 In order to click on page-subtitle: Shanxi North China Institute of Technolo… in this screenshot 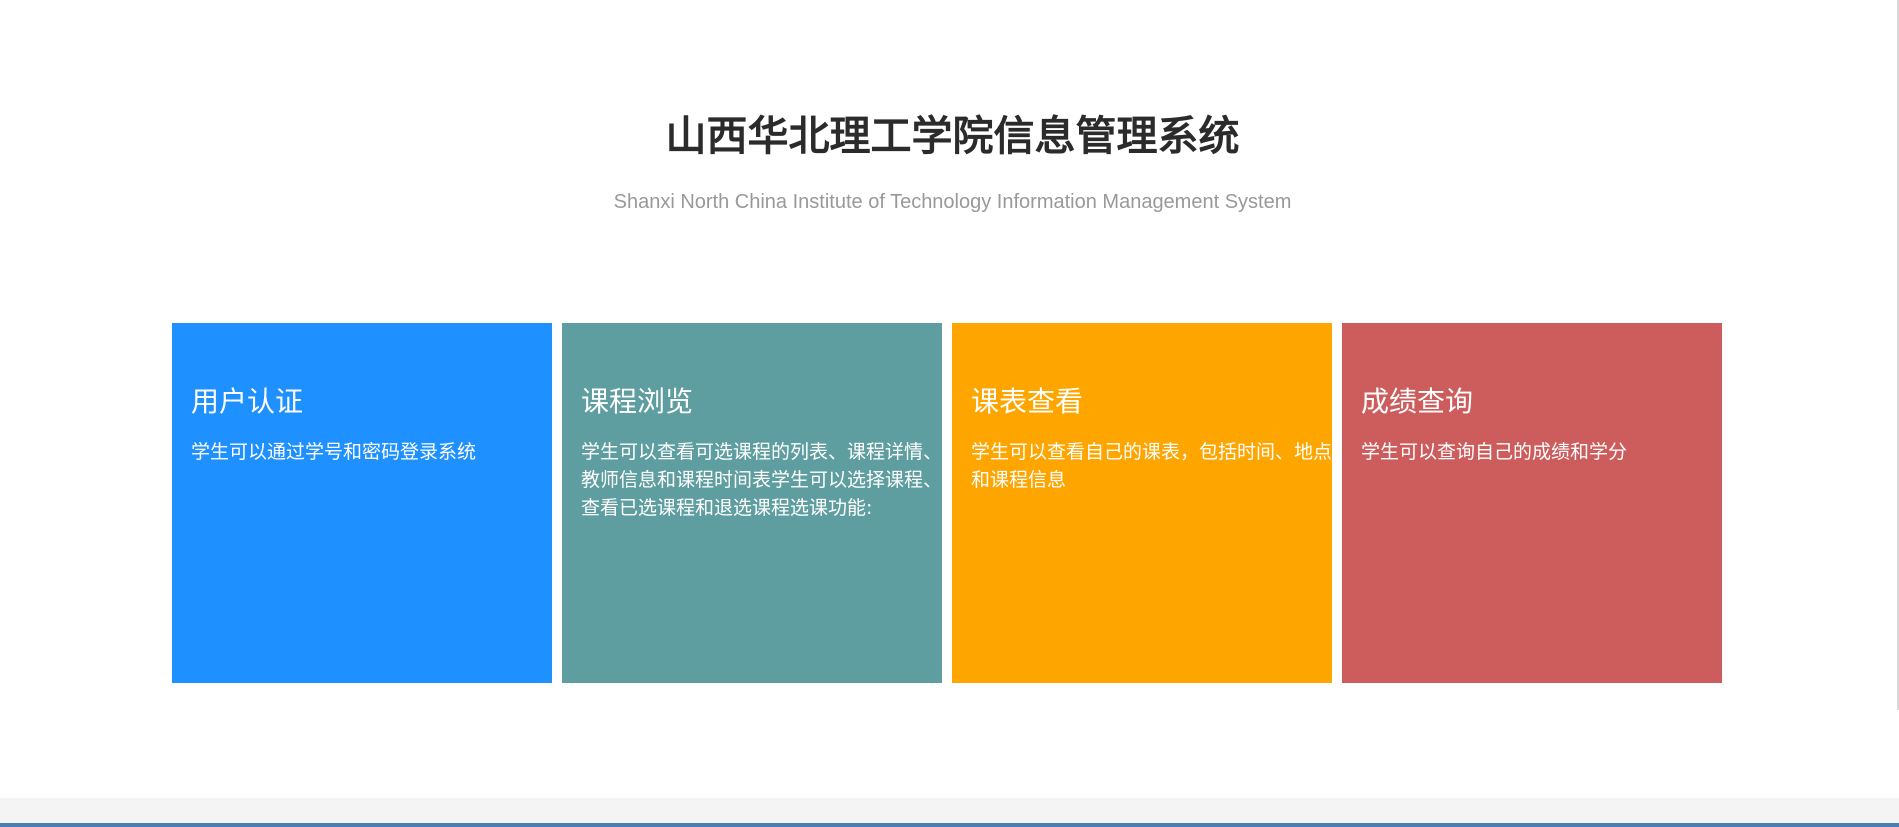, I will do `click(952, 202)`.